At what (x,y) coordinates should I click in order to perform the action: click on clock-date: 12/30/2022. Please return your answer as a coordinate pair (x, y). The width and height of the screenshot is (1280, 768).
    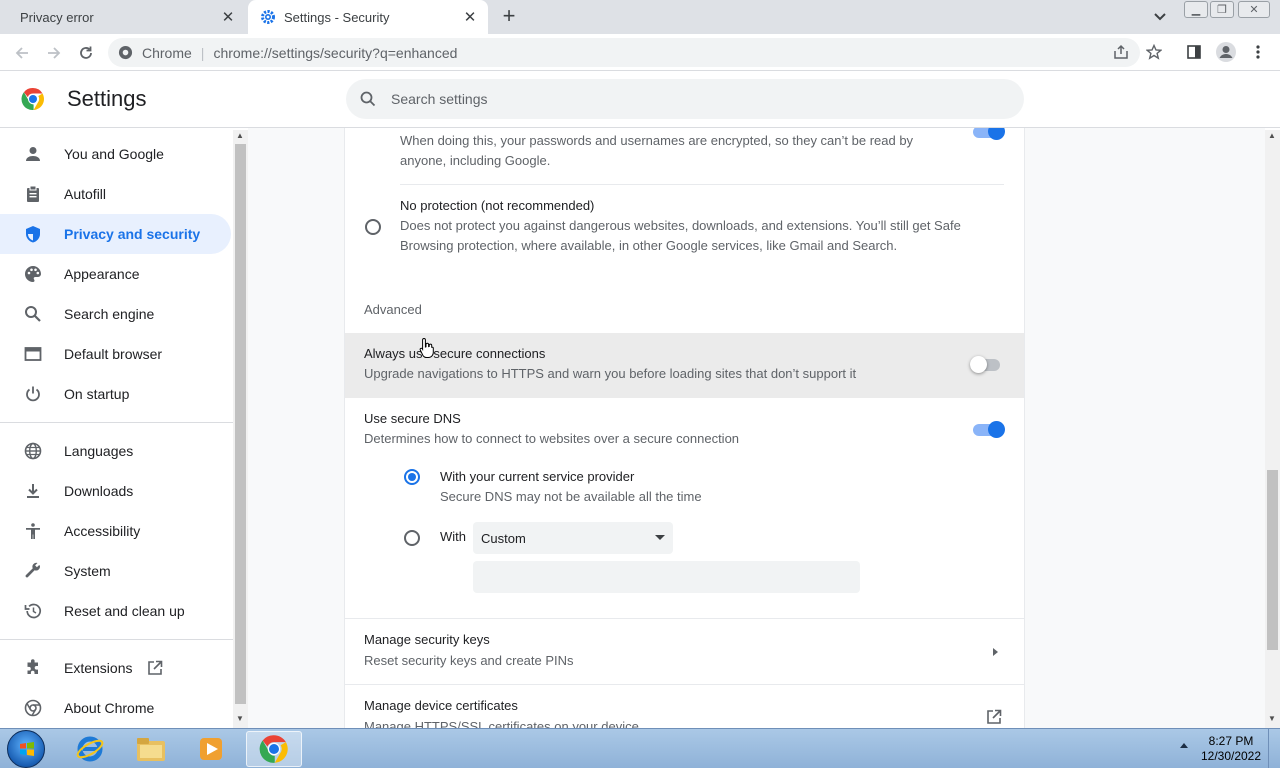
    Looking at the image, I should click on (1231, 756).